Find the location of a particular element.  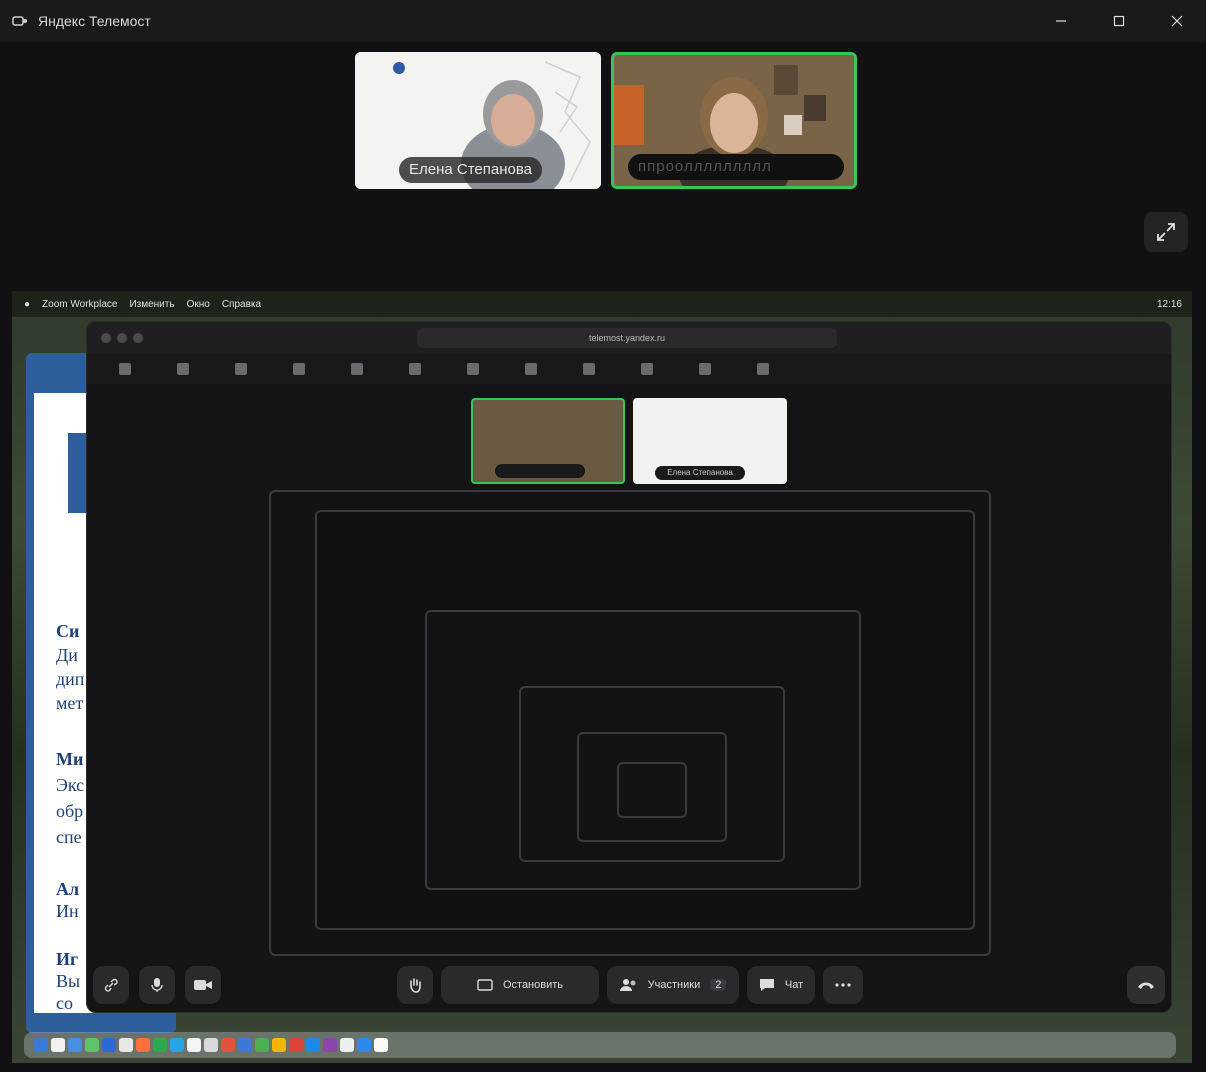

bookmarks-bar is located at coordinates (629, 369).